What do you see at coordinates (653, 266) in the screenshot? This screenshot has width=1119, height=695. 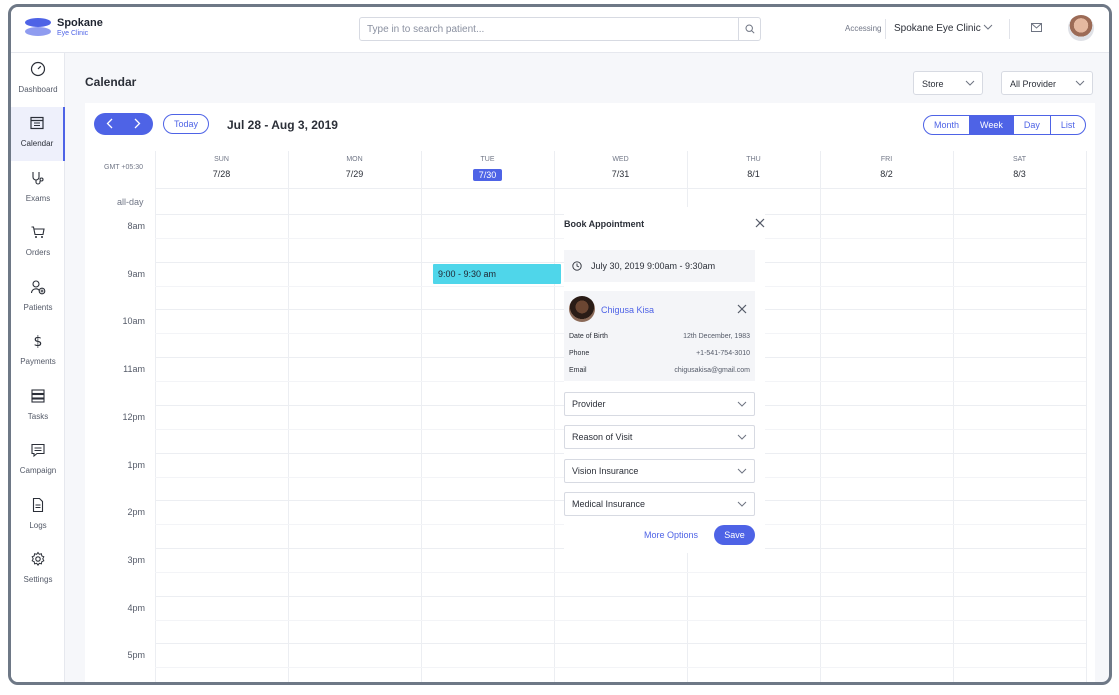 I see `appointment-datetime: July 30, 2019 9:00am - 9:30am` at bounding box center [653, 266].